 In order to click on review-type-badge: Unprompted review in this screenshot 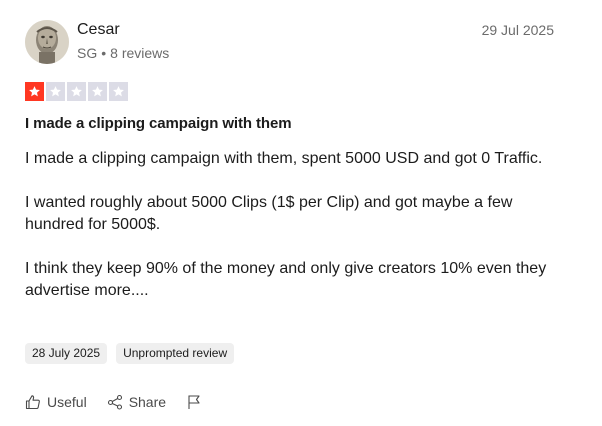, I will do `click(175, 353)`.